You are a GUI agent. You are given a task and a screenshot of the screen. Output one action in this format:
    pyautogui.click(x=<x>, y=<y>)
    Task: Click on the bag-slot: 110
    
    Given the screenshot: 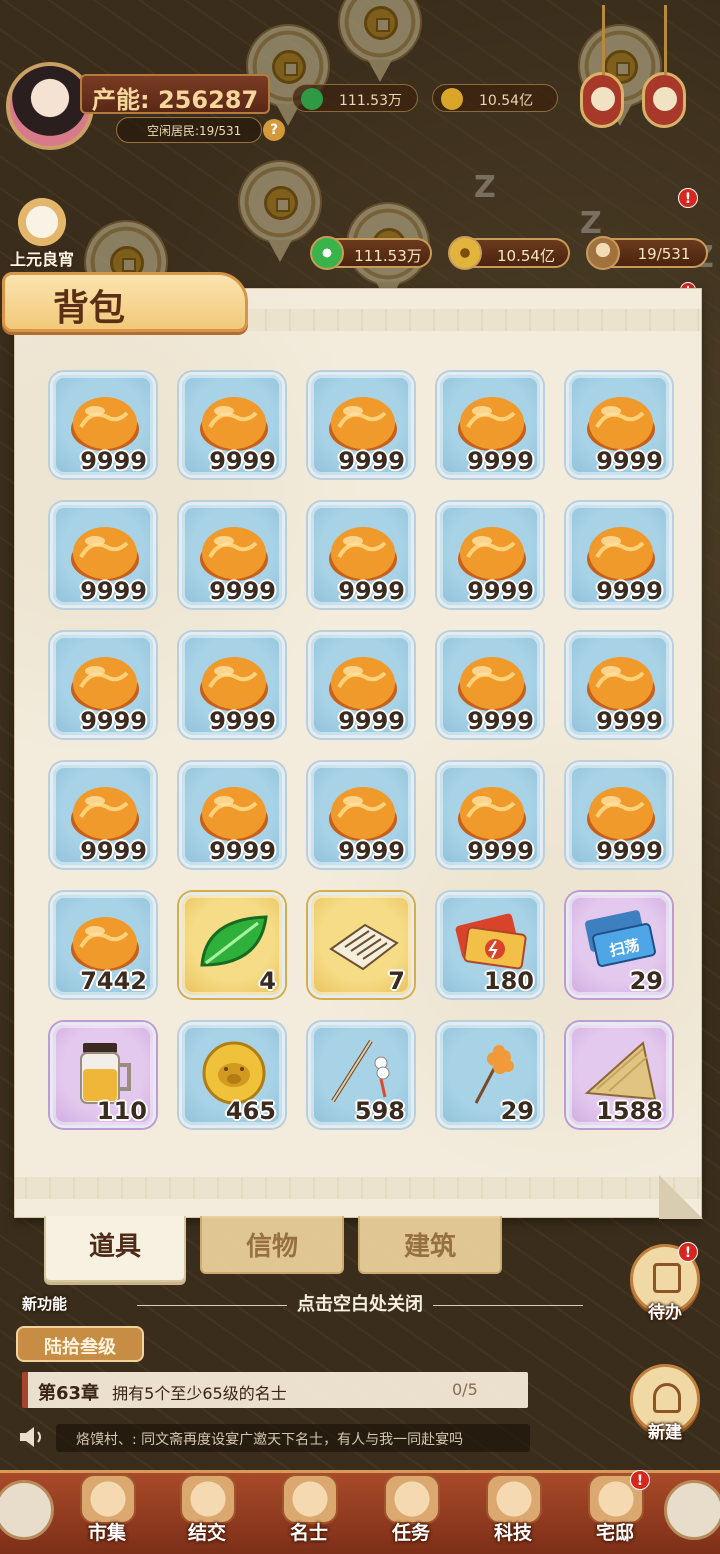 What is the action you would take?
    pyautogui.click(x=103, y=1075)
    